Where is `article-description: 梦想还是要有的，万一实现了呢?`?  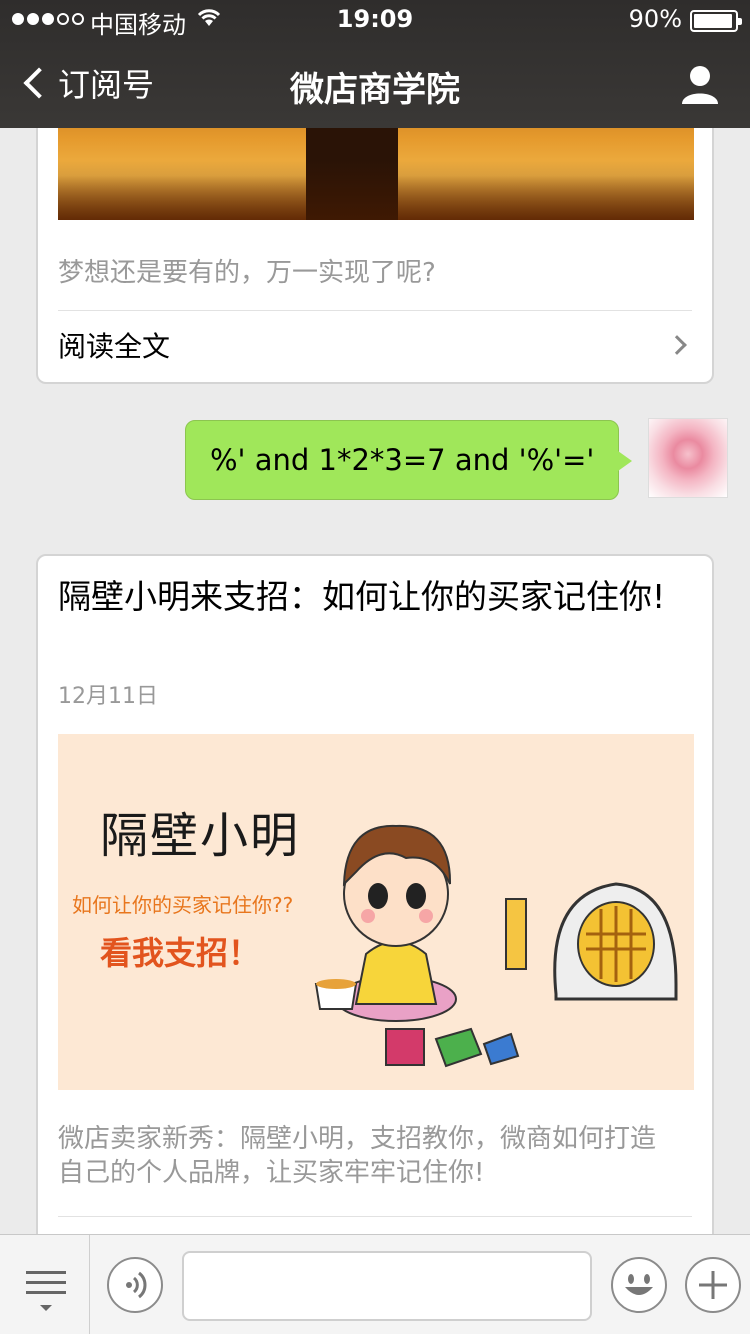
article-description: 梦想还是要有的，万一实现了呢? is located at coordinates (247, 273).